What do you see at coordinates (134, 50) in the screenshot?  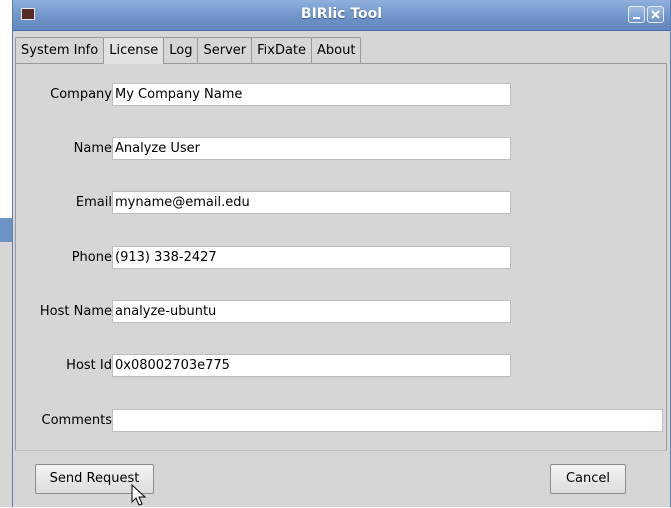 I see `tab-license: License` at bounding box center [134, 50].